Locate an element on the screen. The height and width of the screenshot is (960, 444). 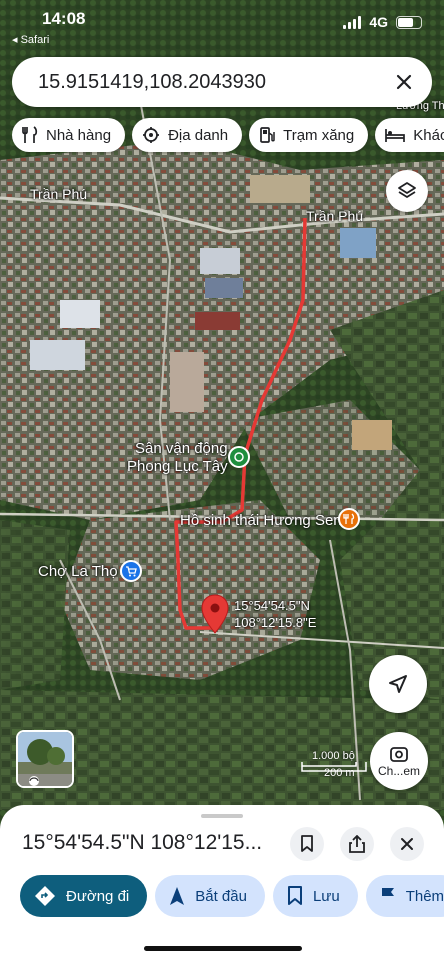
sheet-drag-handle is located at coordinates (222, 816).